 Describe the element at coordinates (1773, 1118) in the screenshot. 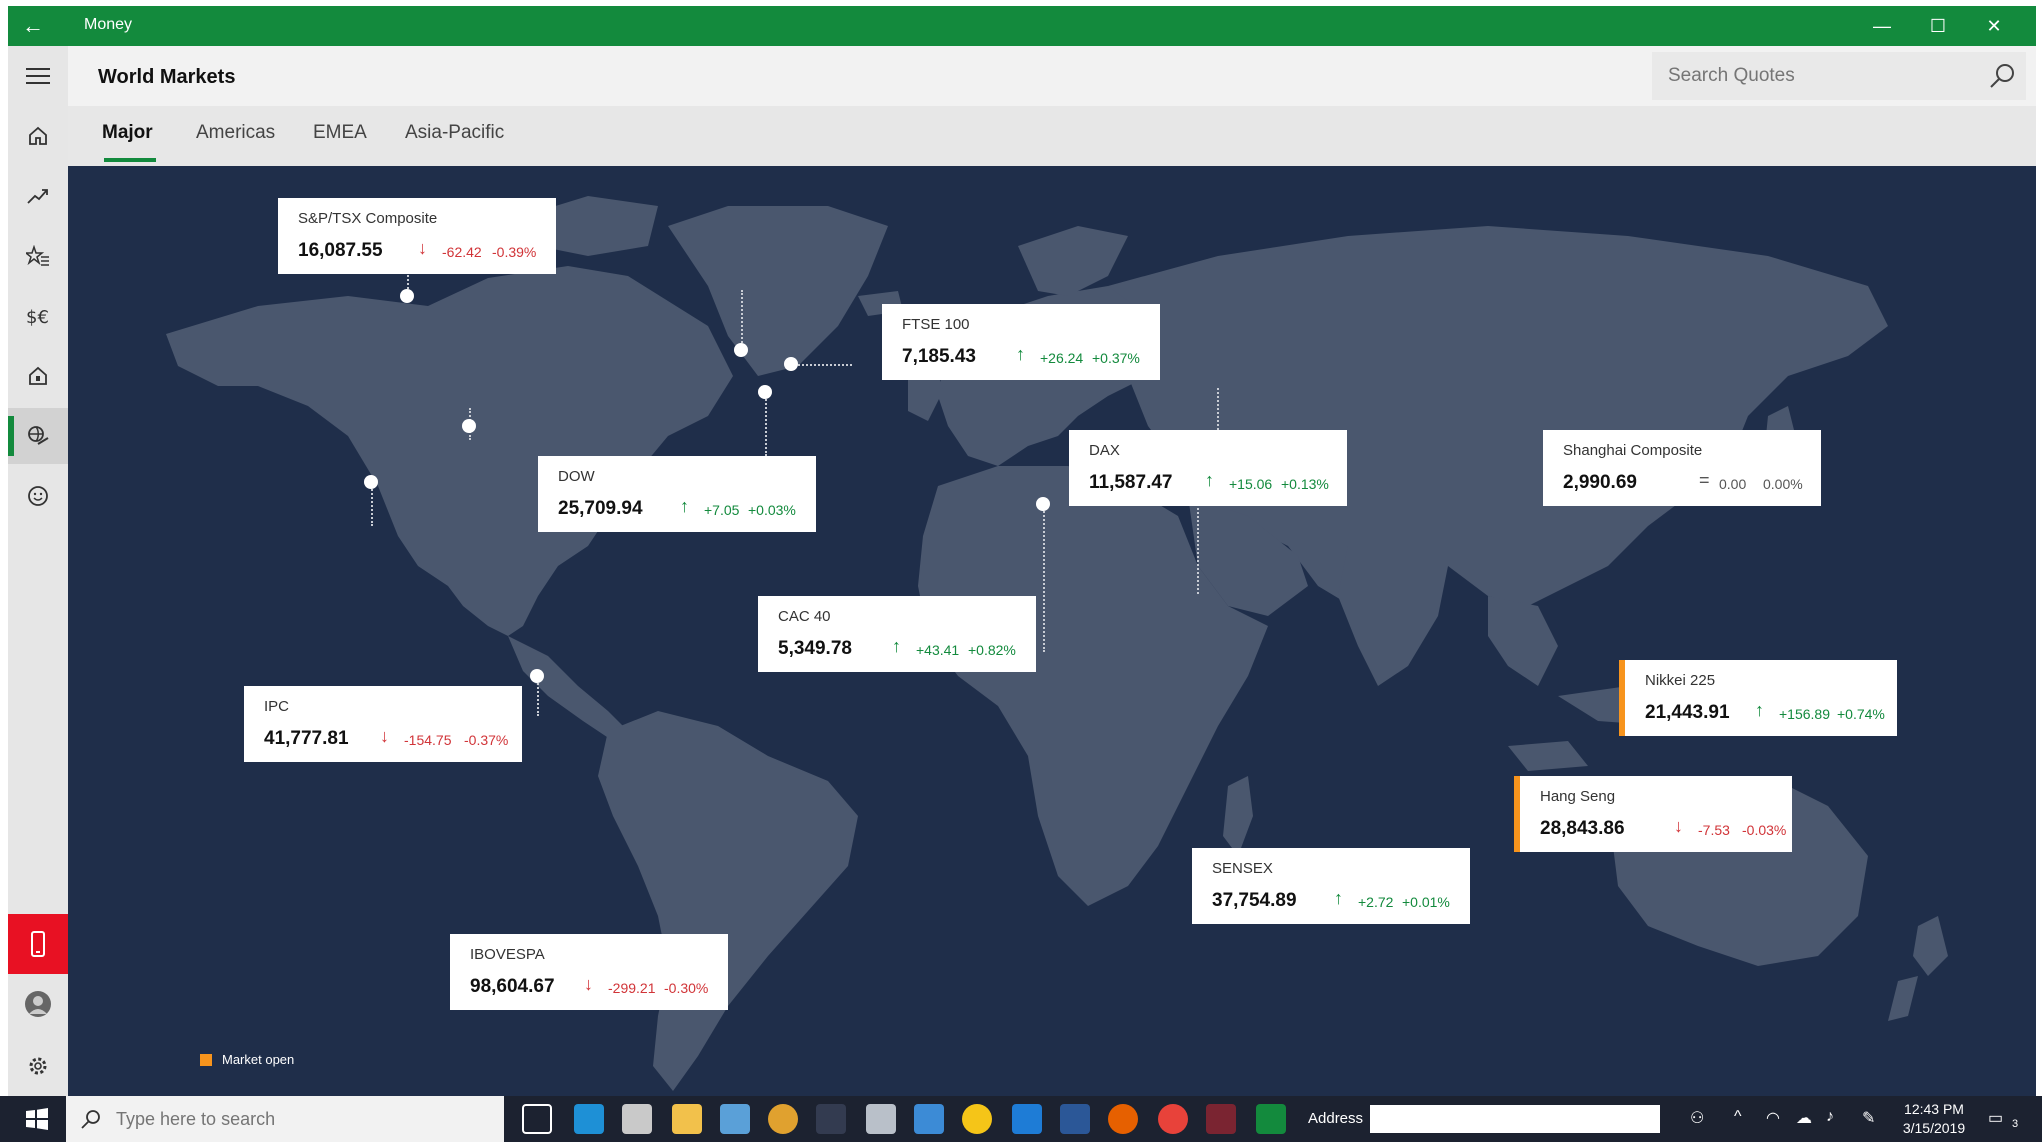

I see `wifi-icon: ◠` at that location.